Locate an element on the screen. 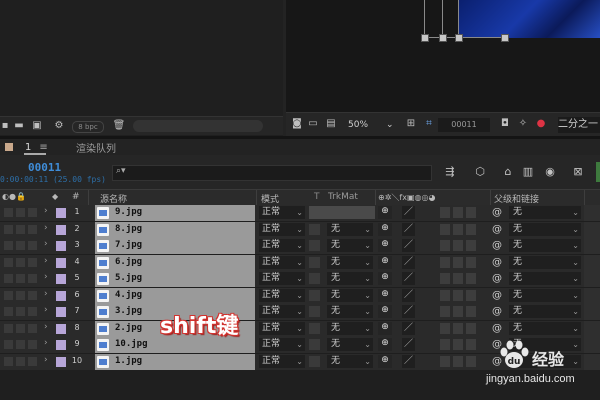 The width and height of the screenshot is (600, 400). layer-name-cell: 7.jpg is located at coordinates (175, 246).